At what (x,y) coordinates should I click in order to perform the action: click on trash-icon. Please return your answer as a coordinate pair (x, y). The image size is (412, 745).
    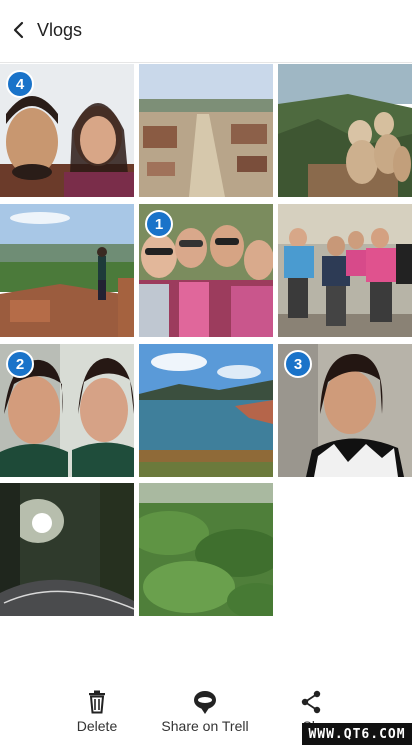
    Looking at the image, I should click on (97, 702).